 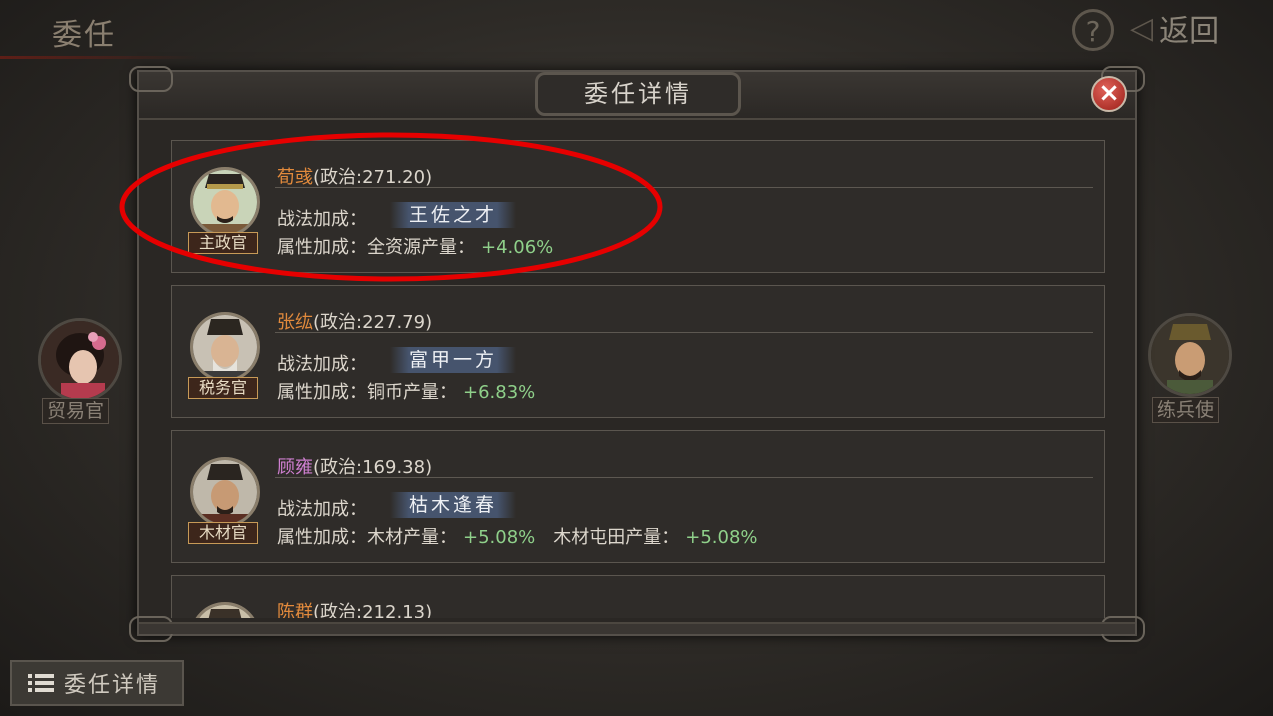 What do you see at coordinates (638, 596) in the screenshot?
I see `appointment-card-4: 陈群(政治:212.13)` at bounding box center [638, 596].